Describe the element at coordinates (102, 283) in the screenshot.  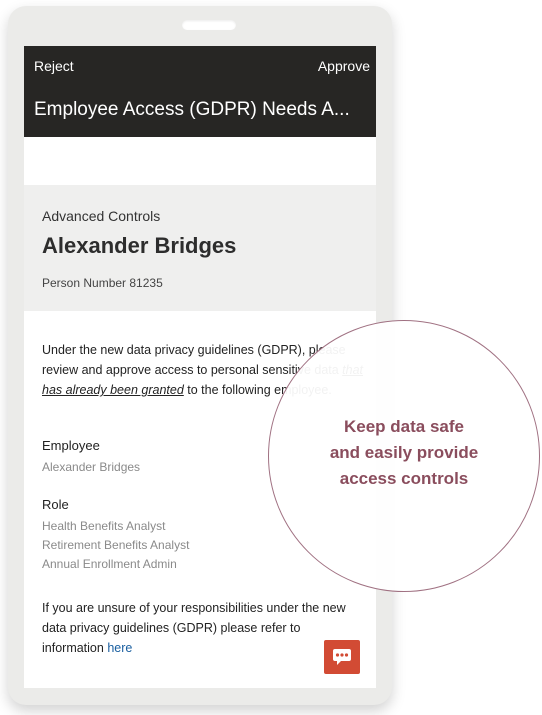
I see `person-number: Person Number 81235` at that location.